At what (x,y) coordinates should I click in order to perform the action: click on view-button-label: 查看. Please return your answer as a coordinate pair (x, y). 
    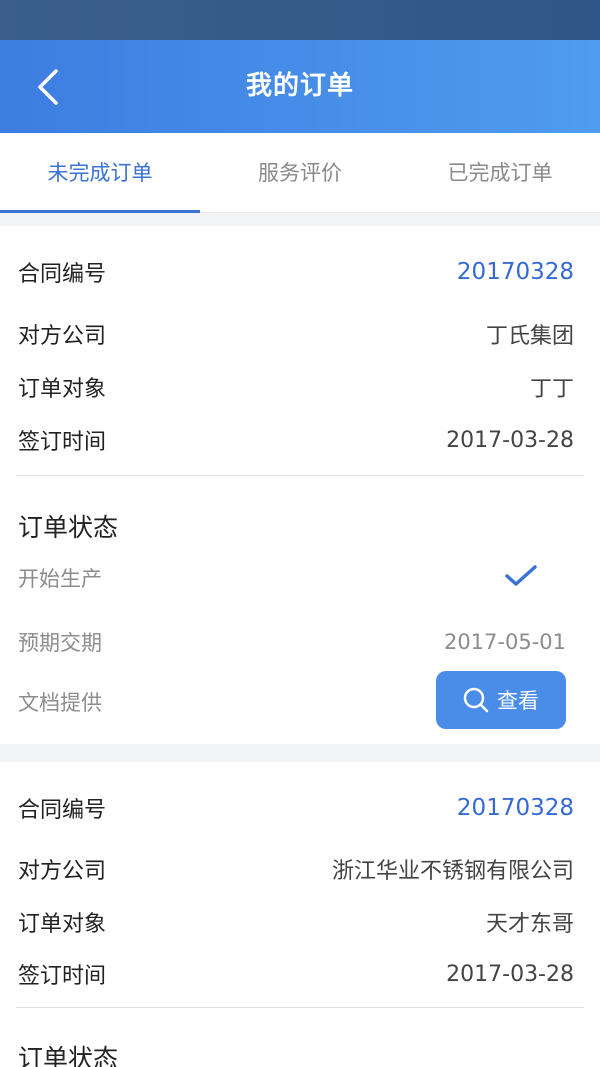
    Looking at the image, I should click on (518, 701).